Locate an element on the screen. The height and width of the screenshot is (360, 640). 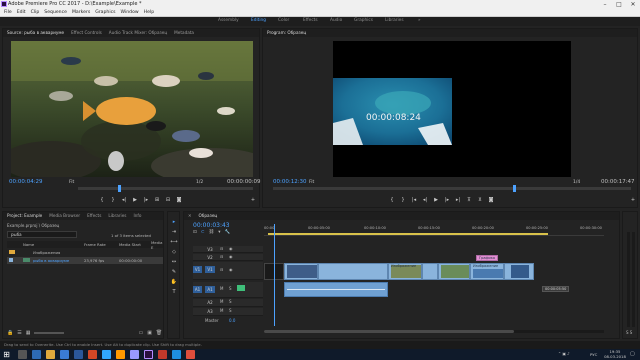
ripple-edit-tool-icon: ⟷ is located at coordinates (174, 242).